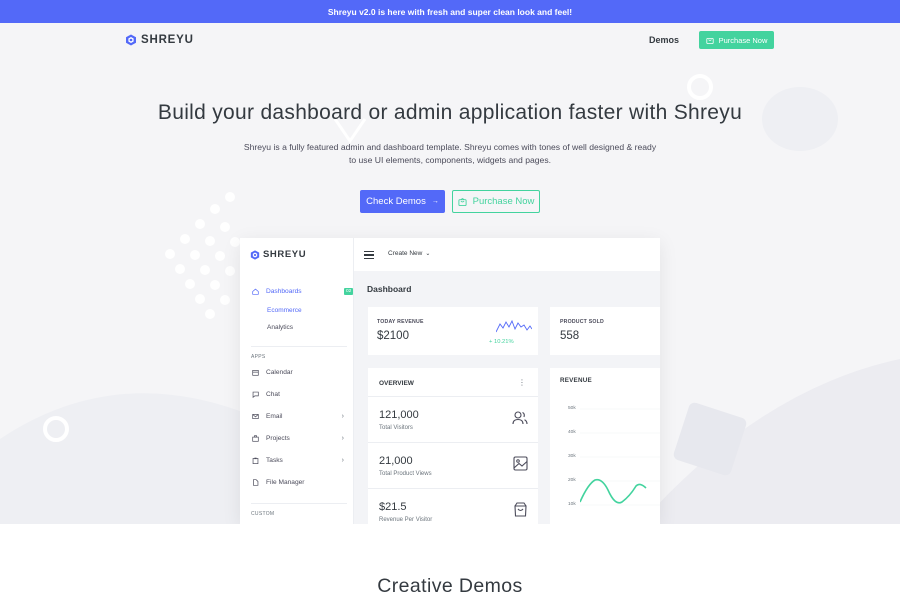 Image resolution: width=900 pixels, height=600 pixels. I want to click on revenue-tick: 40k, so click(572, 432).